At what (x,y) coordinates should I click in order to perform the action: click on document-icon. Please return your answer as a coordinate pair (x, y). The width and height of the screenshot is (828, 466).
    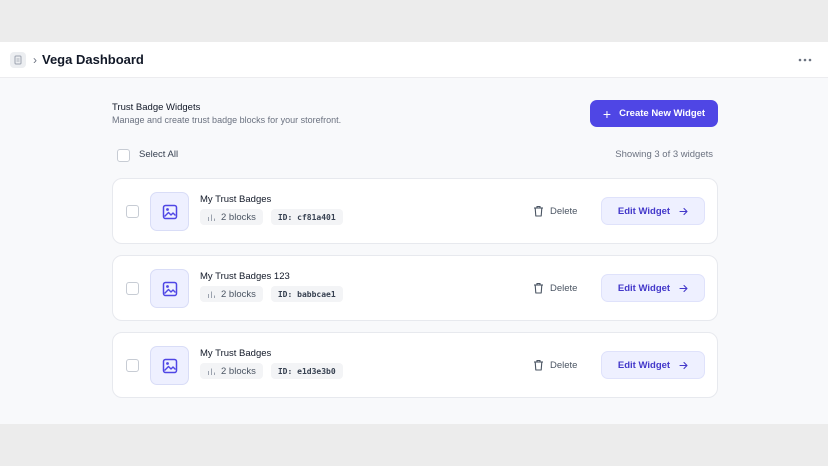
    Looking at the image, I should click on (18, 59).